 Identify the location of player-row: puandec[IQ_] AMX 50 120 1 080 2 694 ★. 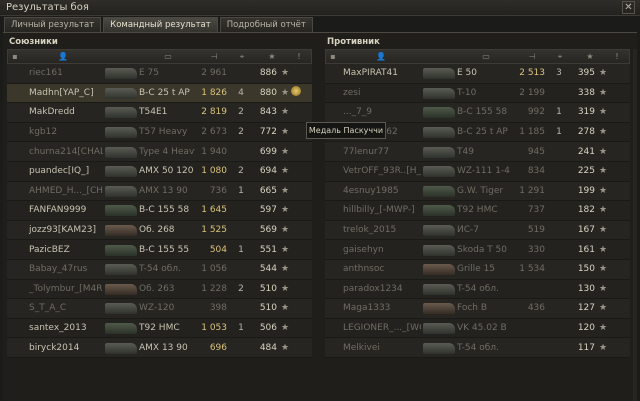
(159, 171).